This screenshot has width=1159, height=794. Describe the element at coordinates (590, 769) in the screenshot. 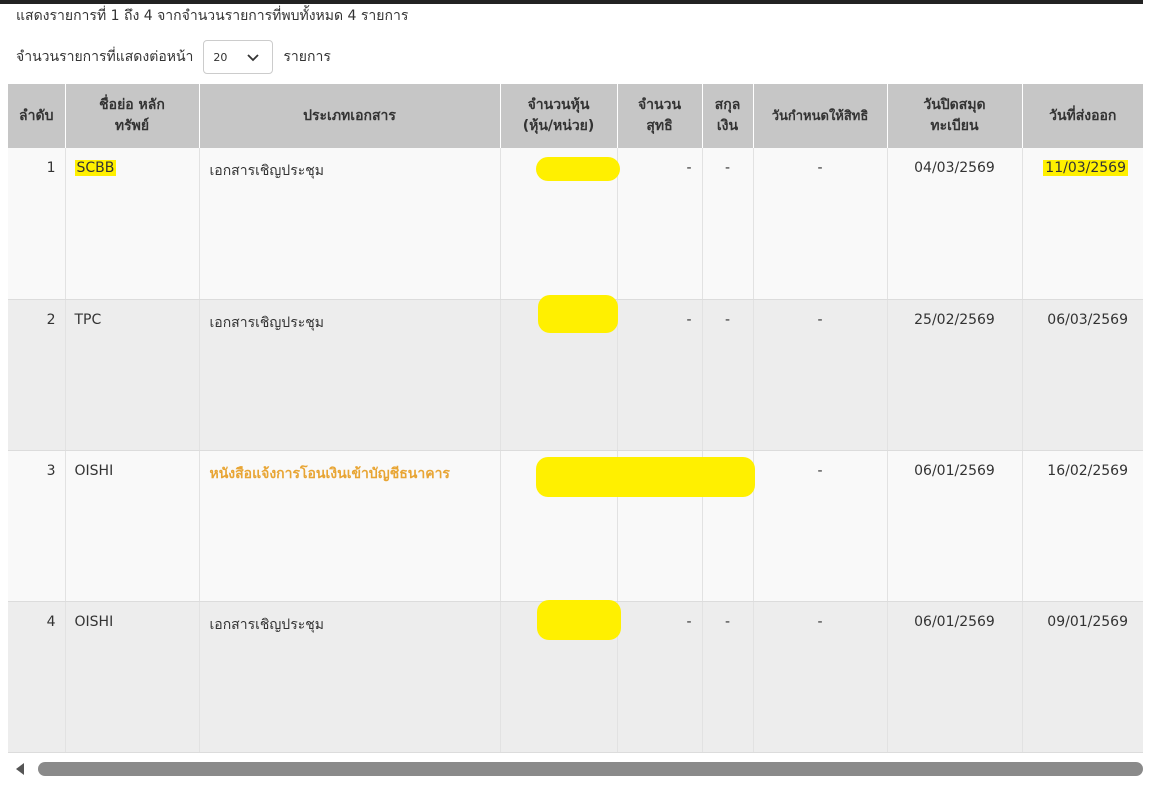

I see `scrollbar-thumb` at that location.